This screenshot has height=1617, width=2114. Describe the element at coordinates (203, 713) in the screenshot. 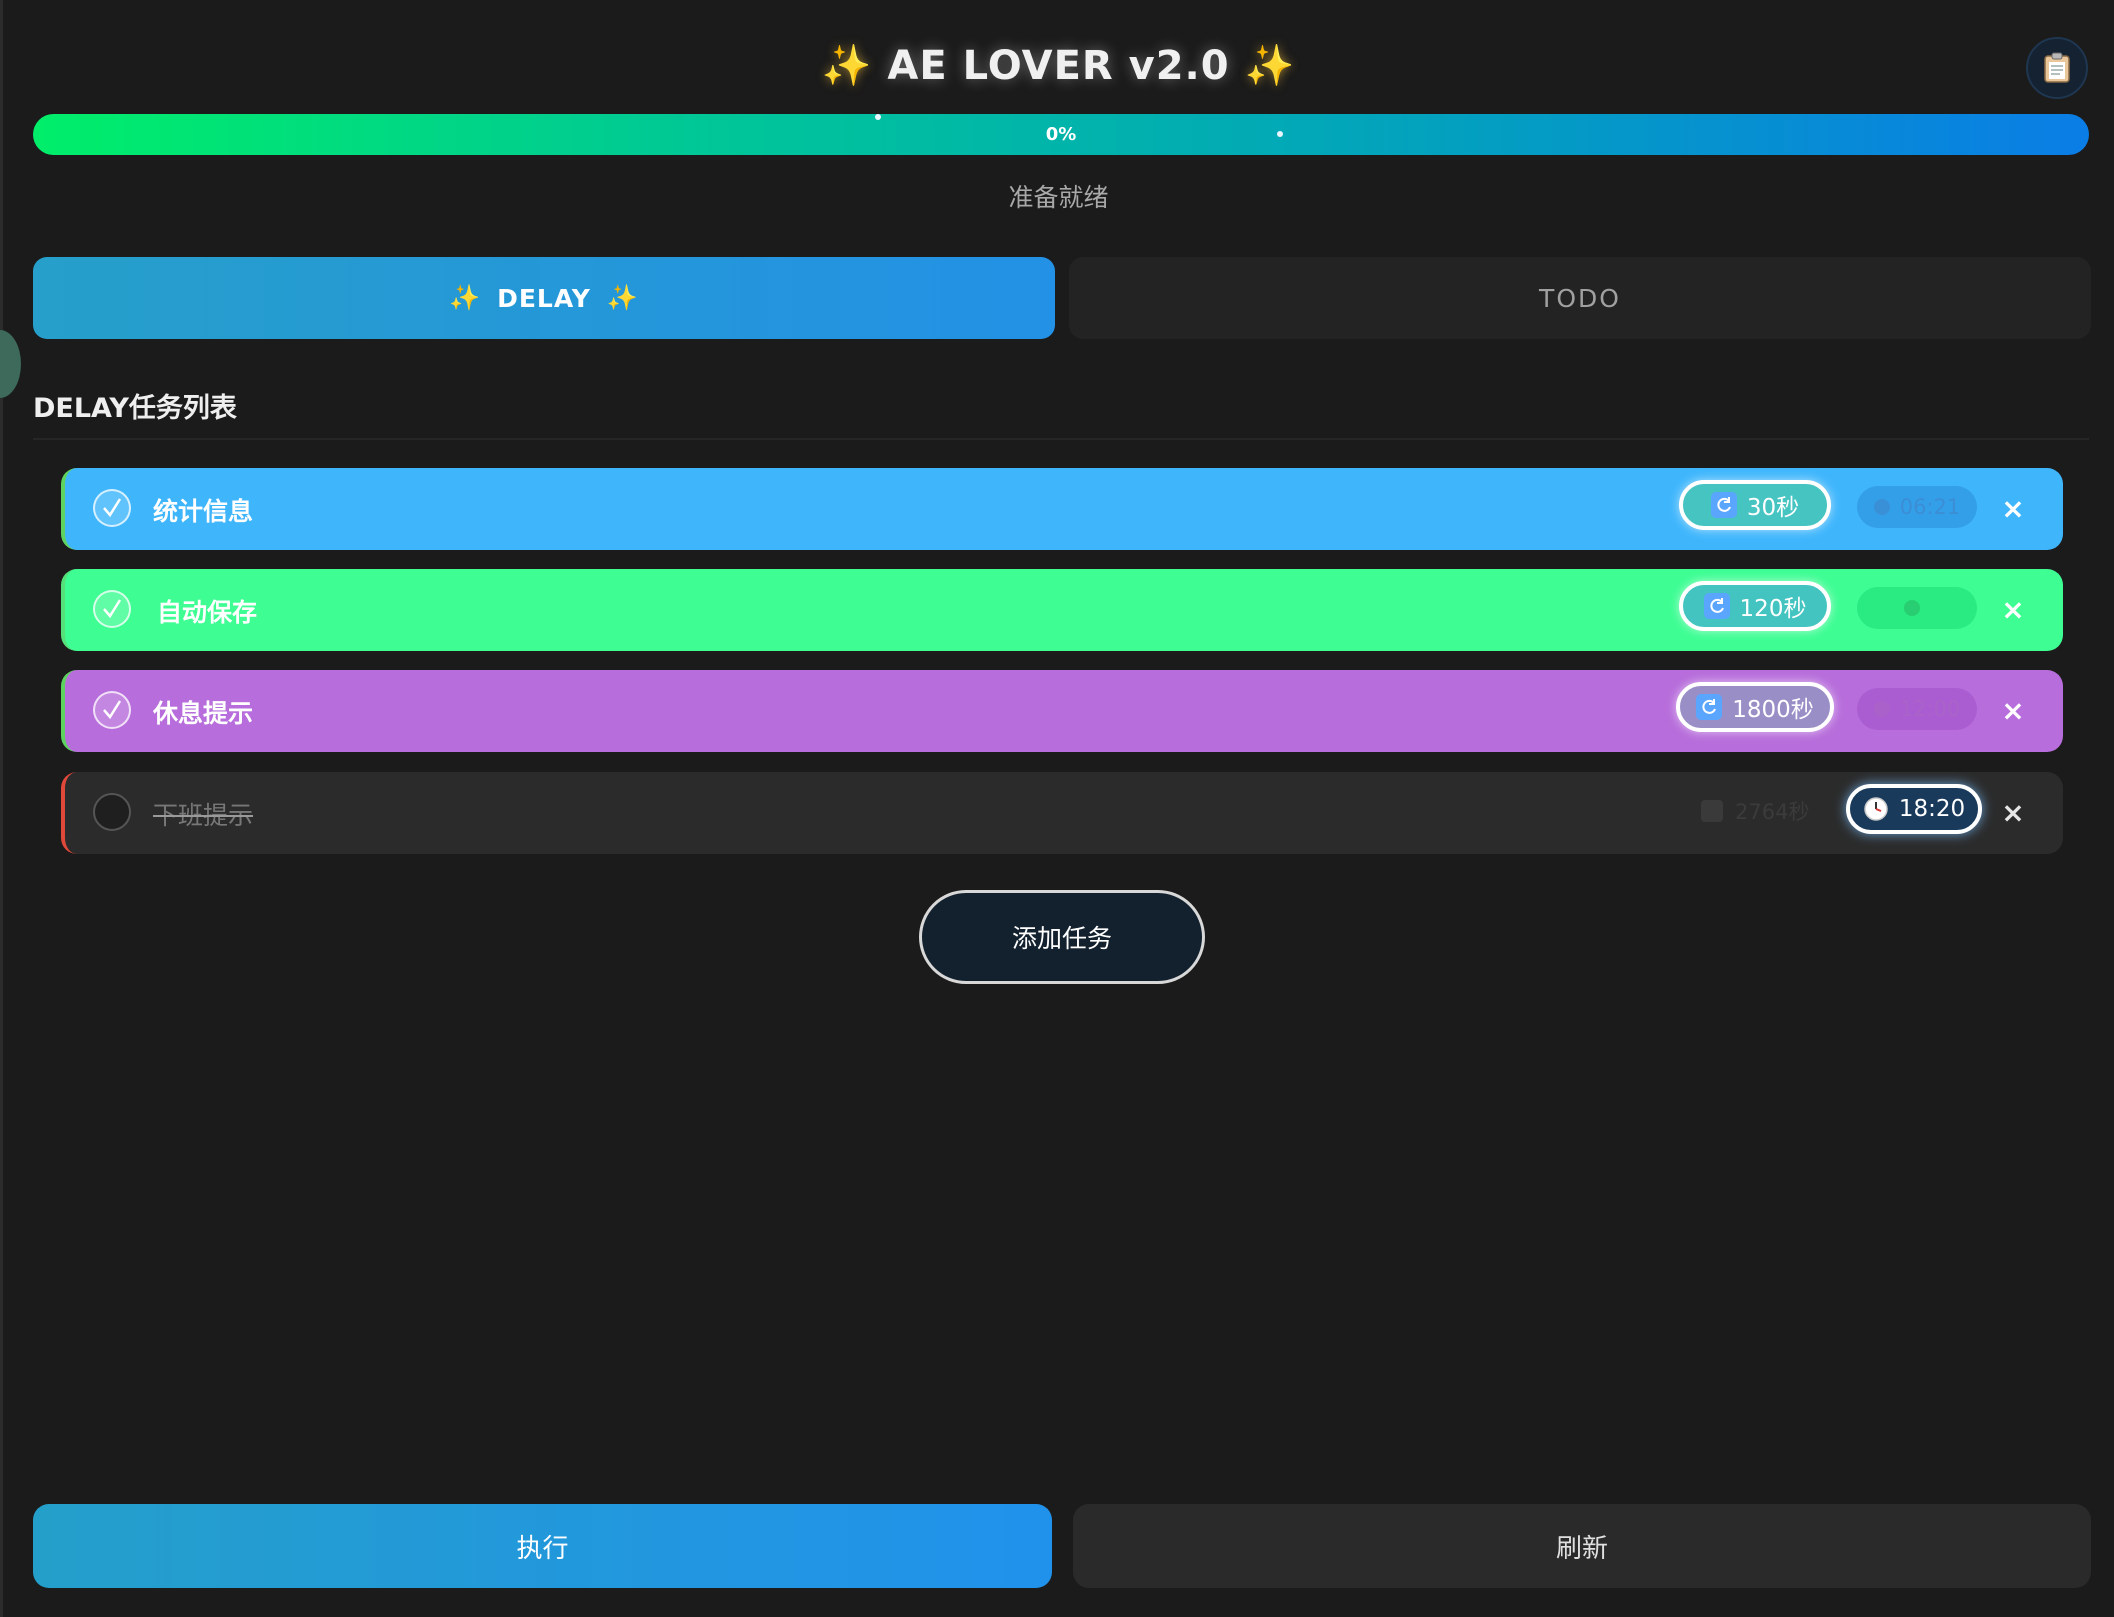

I see `task-name: 休息提示` at that location.